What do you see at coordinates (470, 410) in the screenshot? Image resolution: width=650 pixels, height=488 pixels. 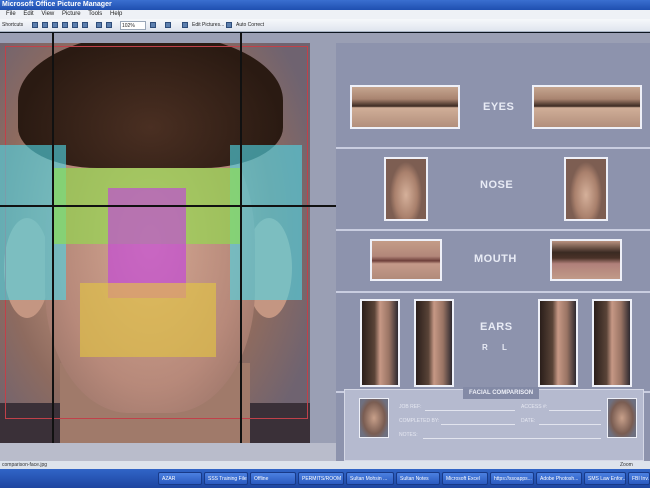 I see `job-ref-field` at bounding box center [470, 410].